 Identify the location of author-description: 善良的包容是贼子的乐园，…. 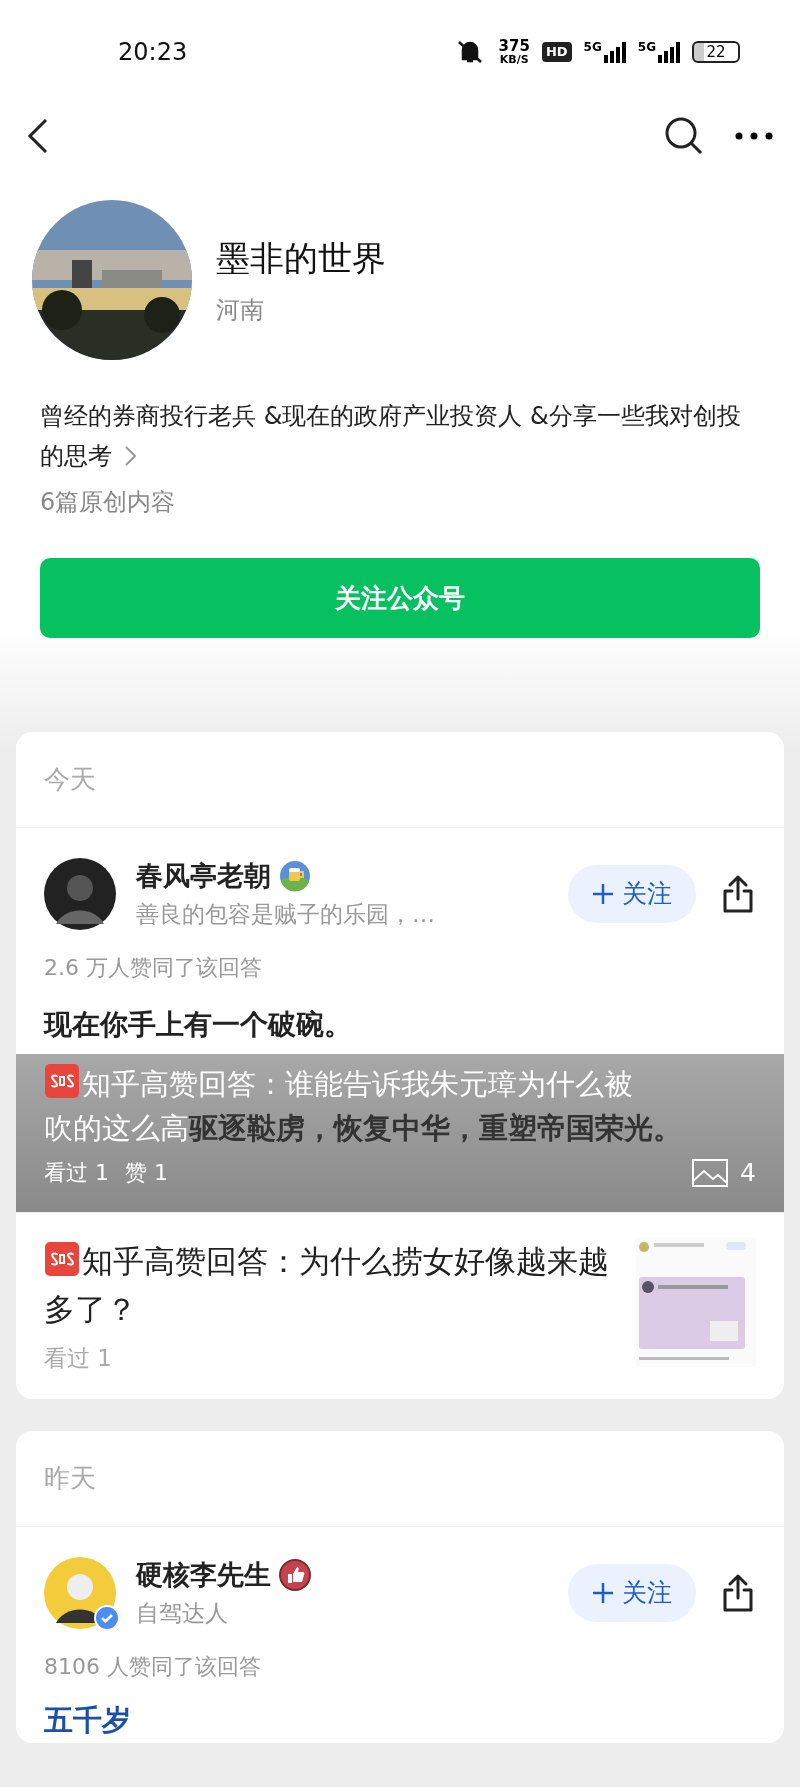
(286, 914).